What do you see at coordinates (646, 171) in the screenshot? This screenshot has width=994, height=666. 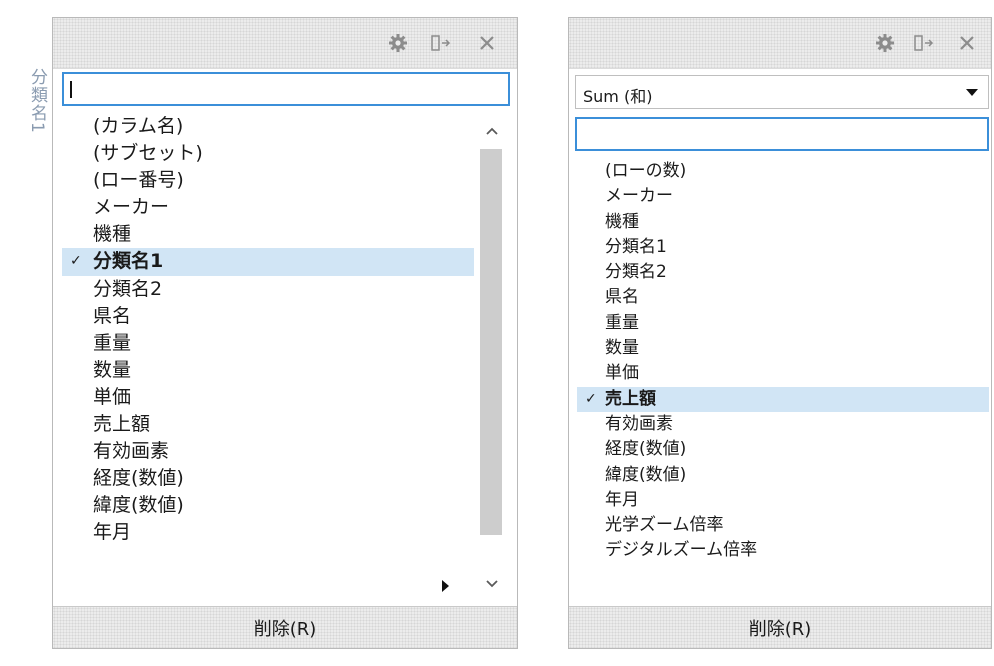 I see `list-item-label: (ローの数)` at bounding box center [646, 171].